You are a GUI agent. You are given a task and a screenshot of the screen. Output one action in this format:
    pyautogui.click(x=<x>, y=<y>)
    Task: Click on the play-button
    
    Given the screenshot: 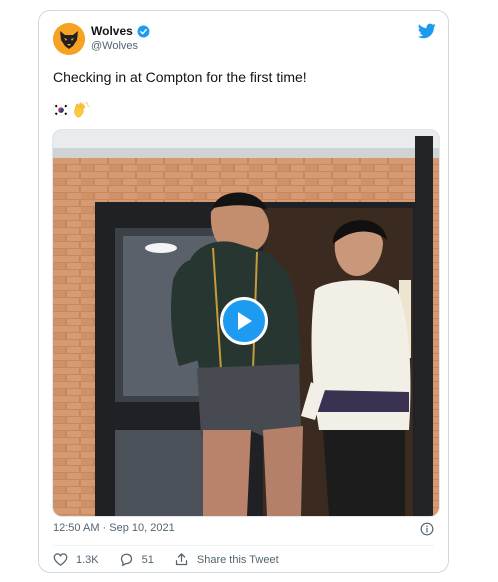 What is the action you would take?
    pyautogui.click(x=244, y=321)
    